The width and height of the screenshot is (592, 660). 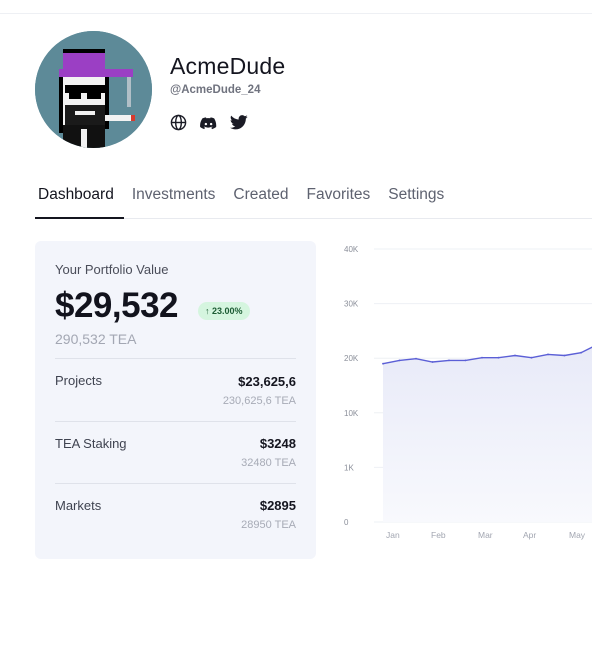 I want to click on social-links, so click(x=208, y=122).